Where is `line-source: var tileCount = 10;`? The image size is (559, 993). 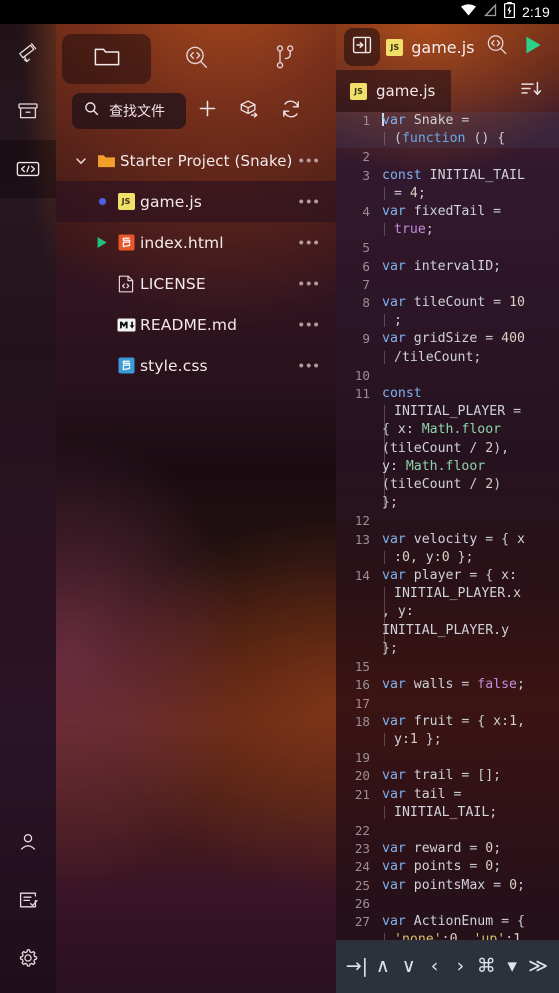 line-source: var tileCount = 10; is located at coordinates (453, 312).